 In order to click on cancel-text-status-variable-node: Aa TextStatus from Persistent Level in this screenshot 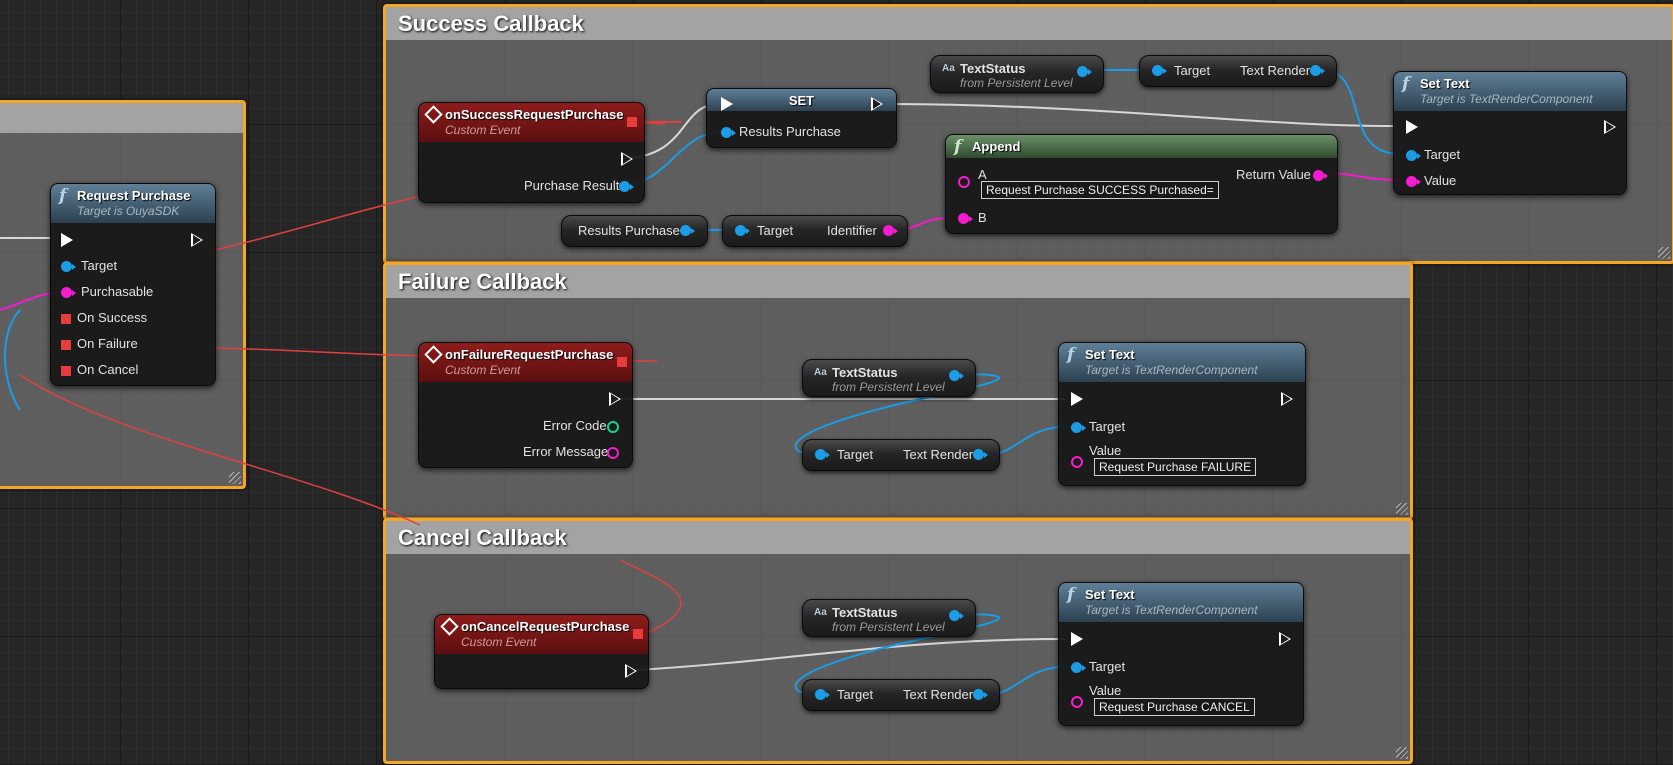, I will do `click(889, 618)`.